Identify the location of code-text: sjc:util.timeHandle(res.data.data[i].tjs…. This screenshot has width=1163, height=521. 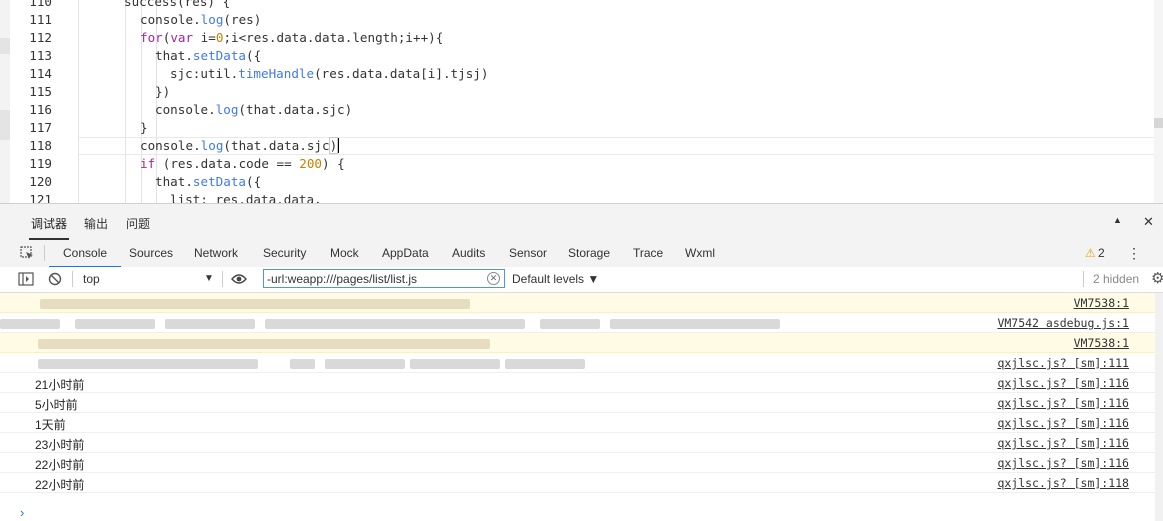
(329, 73).